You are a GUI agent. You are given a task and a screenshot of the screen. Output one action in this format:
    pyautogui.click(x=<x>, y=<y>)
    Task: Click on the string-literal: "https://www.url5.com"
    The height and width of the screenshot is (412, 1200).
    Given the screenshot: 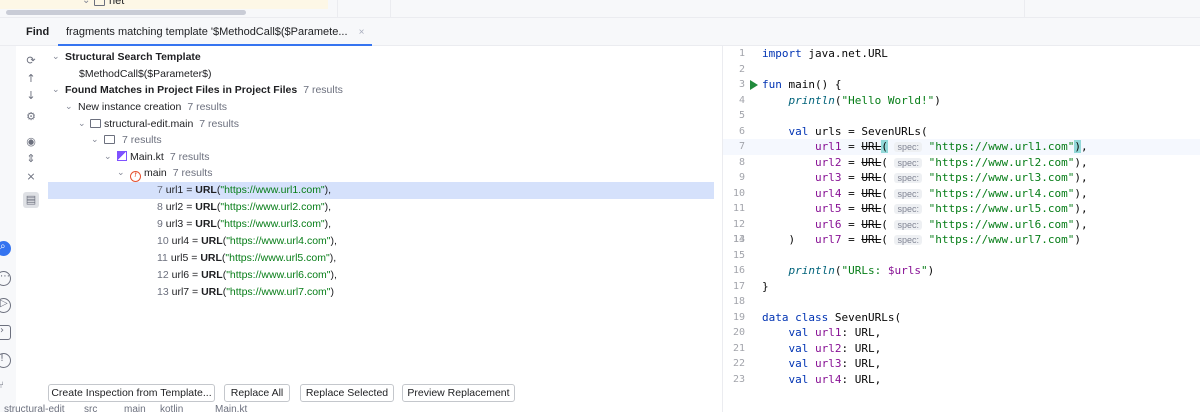 What is the action you would take?
    pyautogui.click(x=277, y=258)
    